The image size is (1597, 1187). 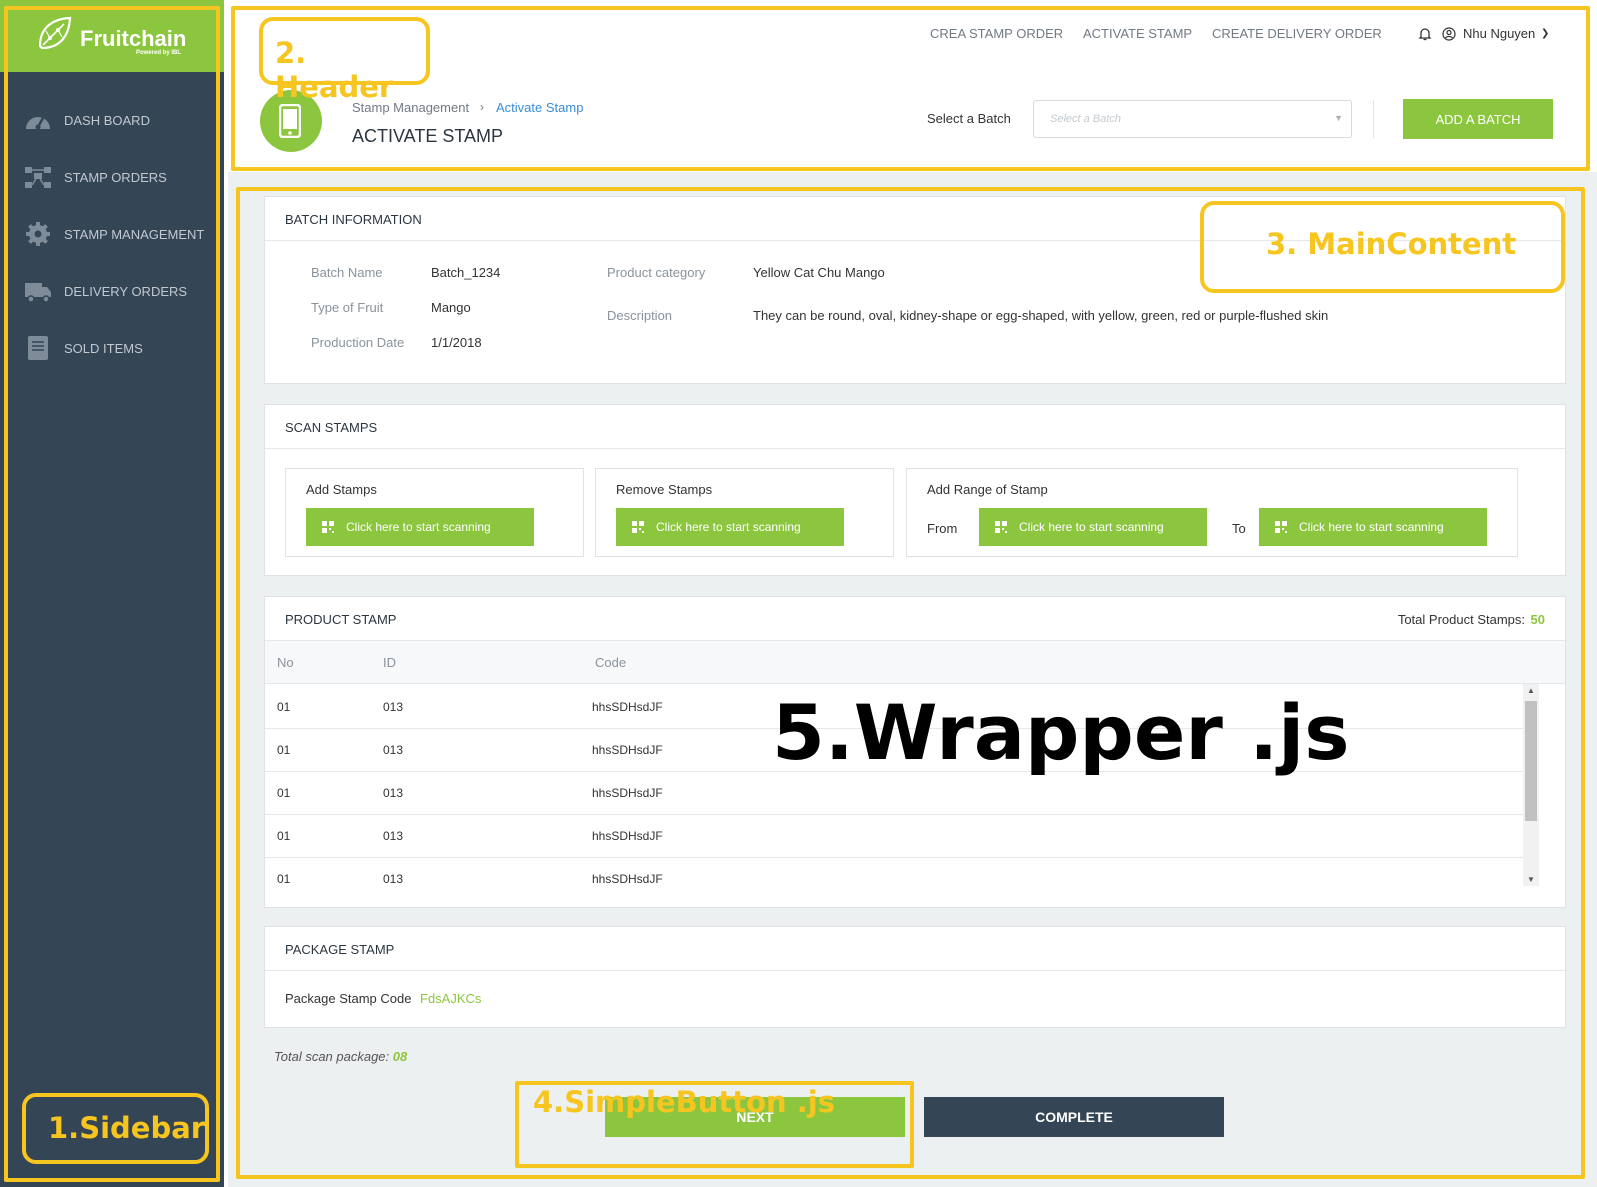 I want to click on sidebar-annotation-tag: 1.Sidebar, so click(x=115, y=1128).